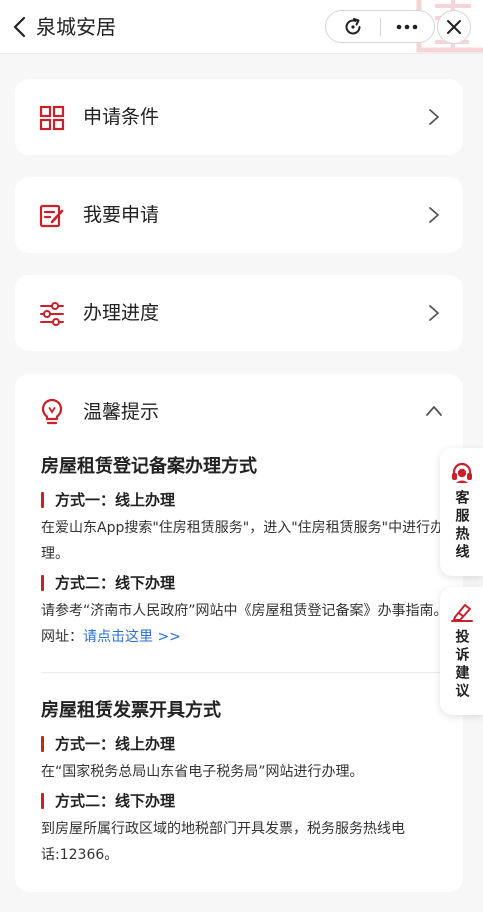 The height and width of the screenshot is (912, 483). What do you see at coordinates (121, 215) in the screenshot?
I see `menu-item-label: 我要申请` at bounding box center [121, 215].